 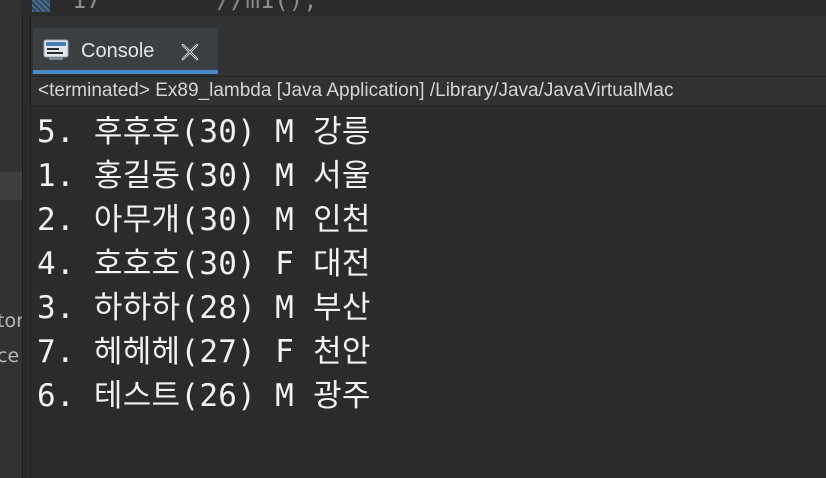 I want to click on left-panel-selected-row, so click(x=11, y=186).